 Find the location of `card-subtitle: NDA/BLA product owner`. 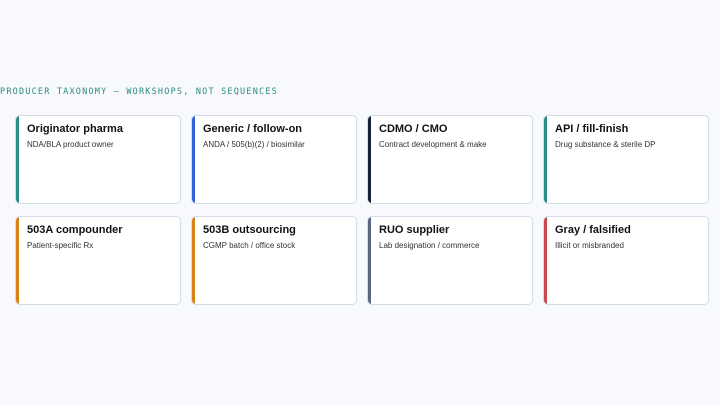

card-subtitle: NDA/BLA product owner is located at coordinates (70, 144).